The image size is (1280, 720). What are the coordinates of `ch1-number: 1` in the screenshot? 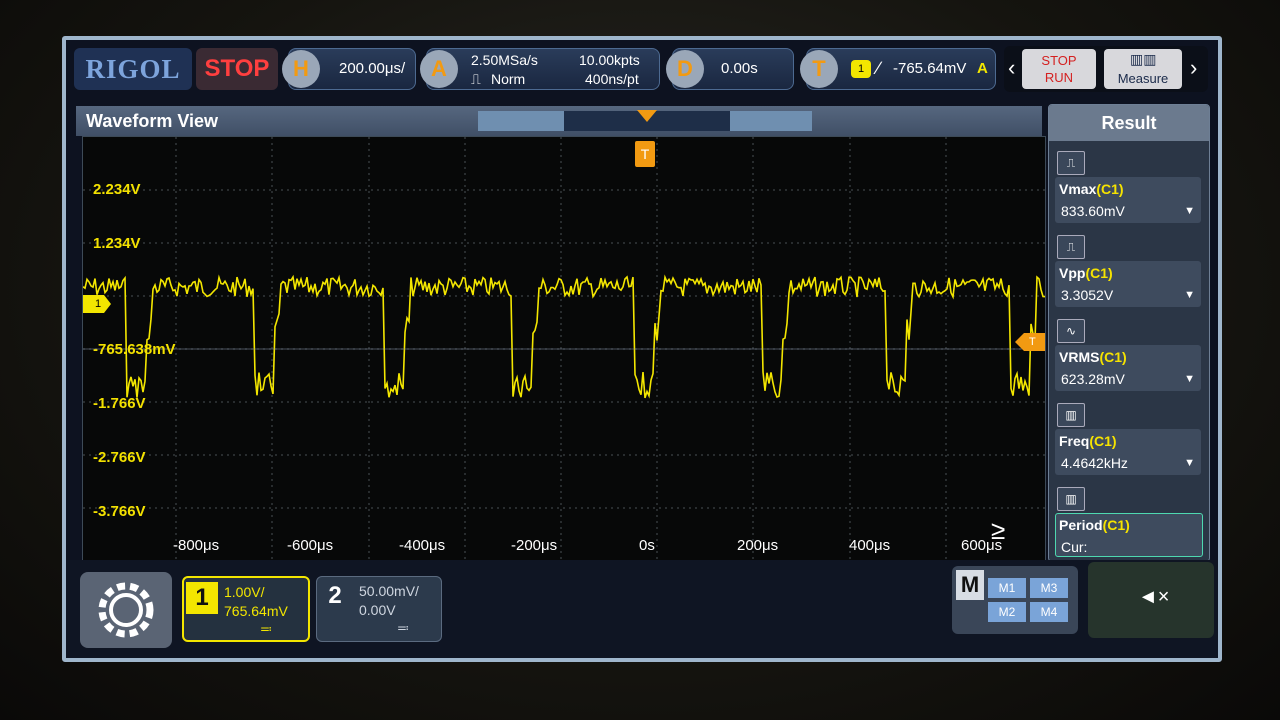 It's located at (202, 598).